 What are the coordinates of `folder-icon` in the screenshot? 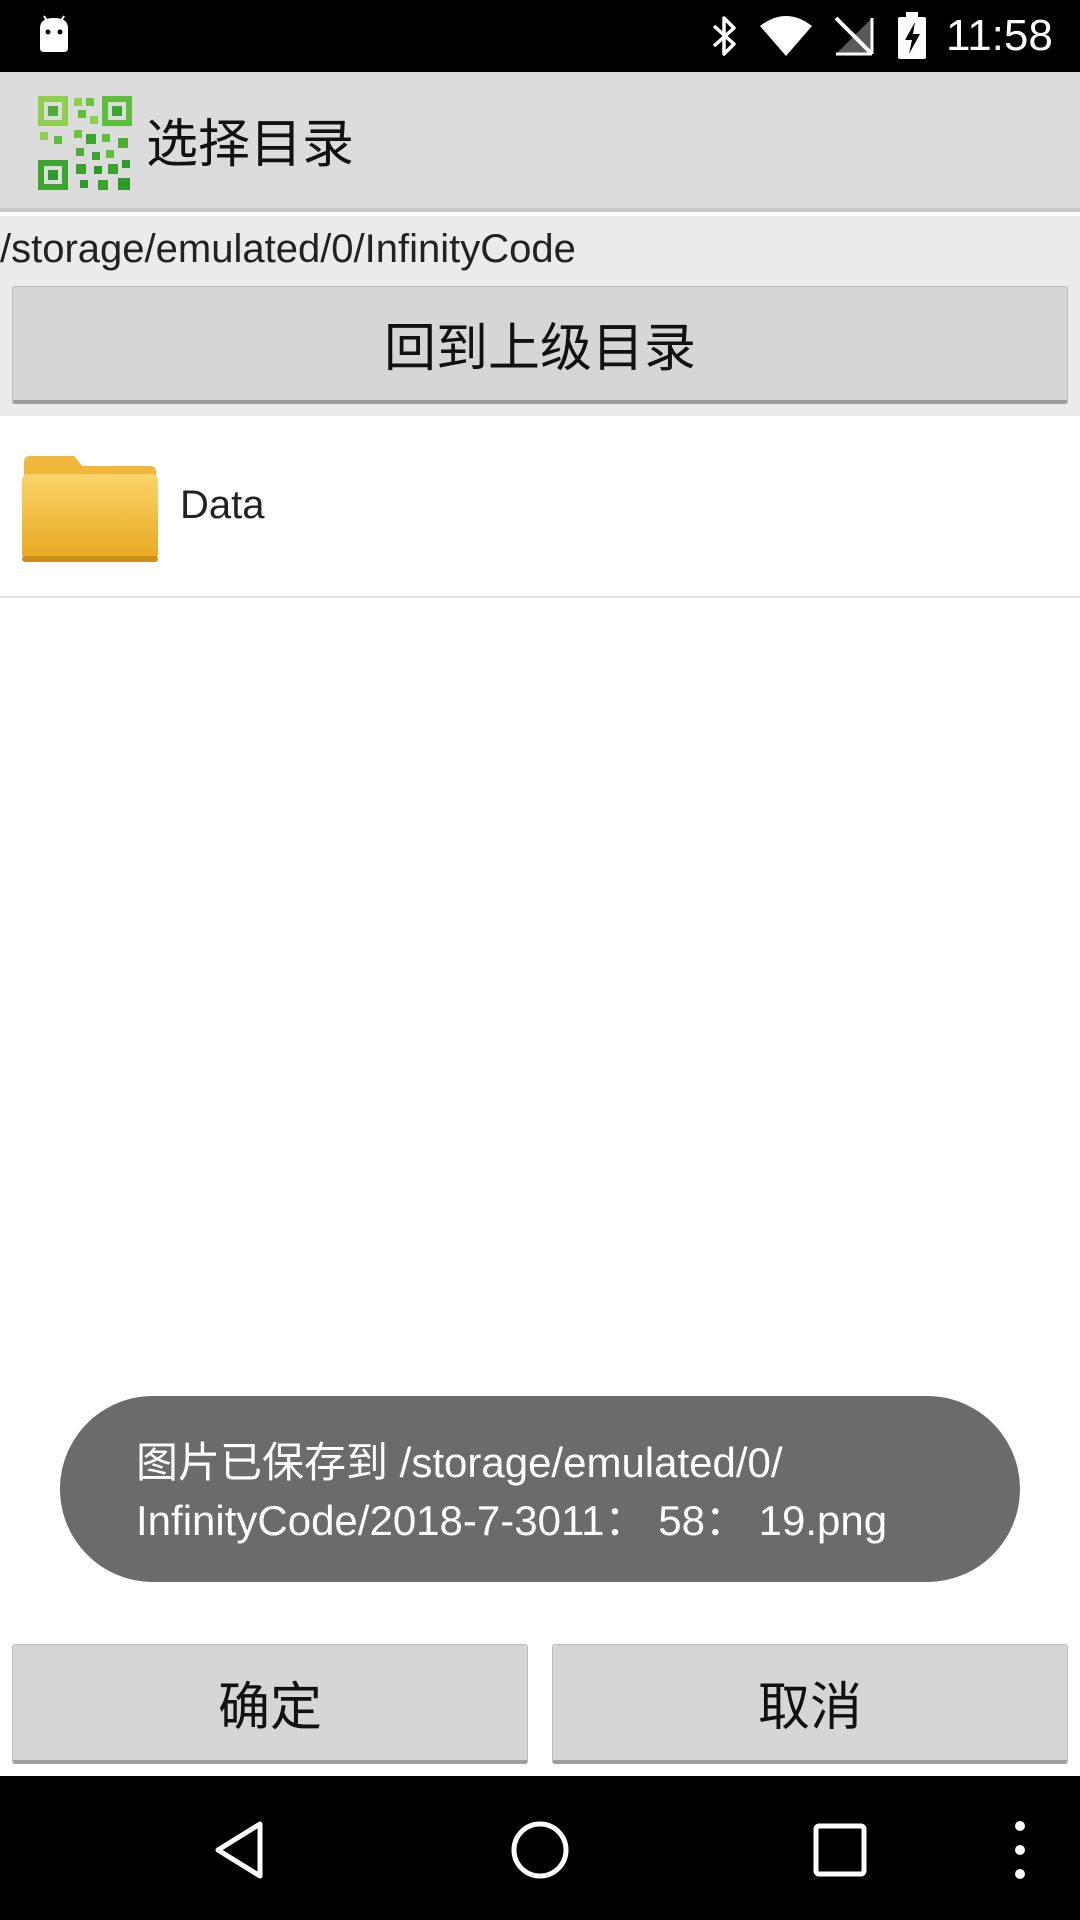 It's located at (90, 509).